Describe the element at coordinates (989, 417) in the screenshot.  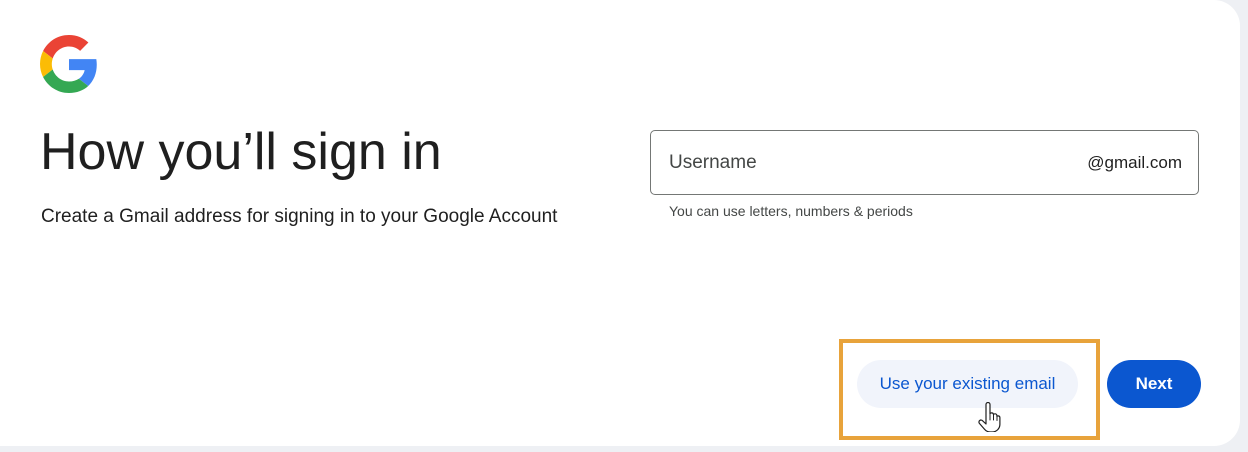
I see `hand-pointer-icon` at that location.